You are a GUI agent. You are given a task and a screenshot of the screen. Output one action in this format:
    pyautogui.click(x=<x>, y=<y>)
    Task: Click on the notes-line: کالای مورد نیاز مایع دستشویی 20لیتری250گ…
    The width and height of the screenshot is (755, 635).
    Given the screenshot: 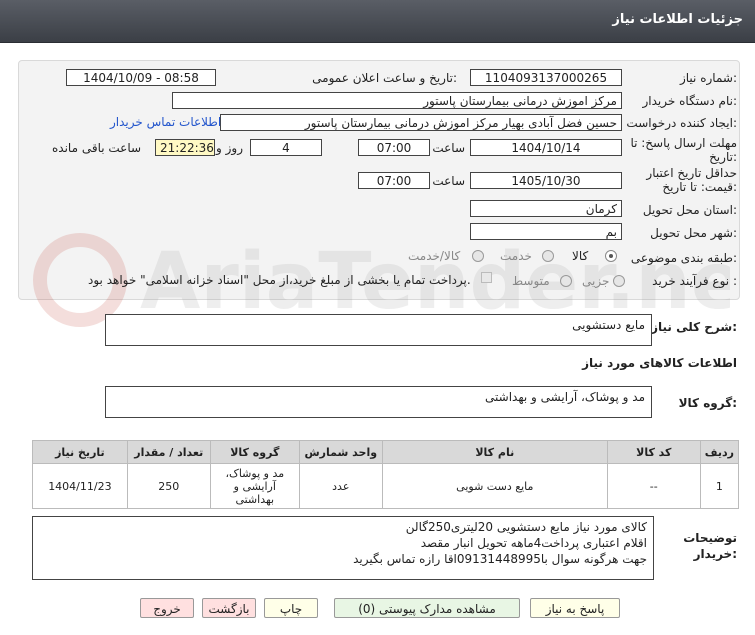 What is the action you would take?
    pyautogui.click(x=526, y=527)
    